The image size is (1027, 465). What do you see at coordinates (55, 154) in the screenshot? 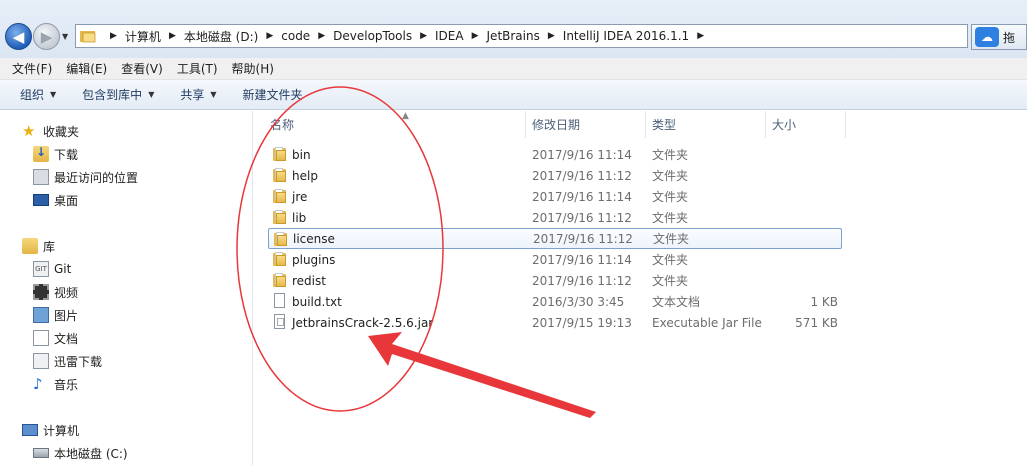
I see `sidebar-item-downloads: 下载` at bounding box center [55, 154].